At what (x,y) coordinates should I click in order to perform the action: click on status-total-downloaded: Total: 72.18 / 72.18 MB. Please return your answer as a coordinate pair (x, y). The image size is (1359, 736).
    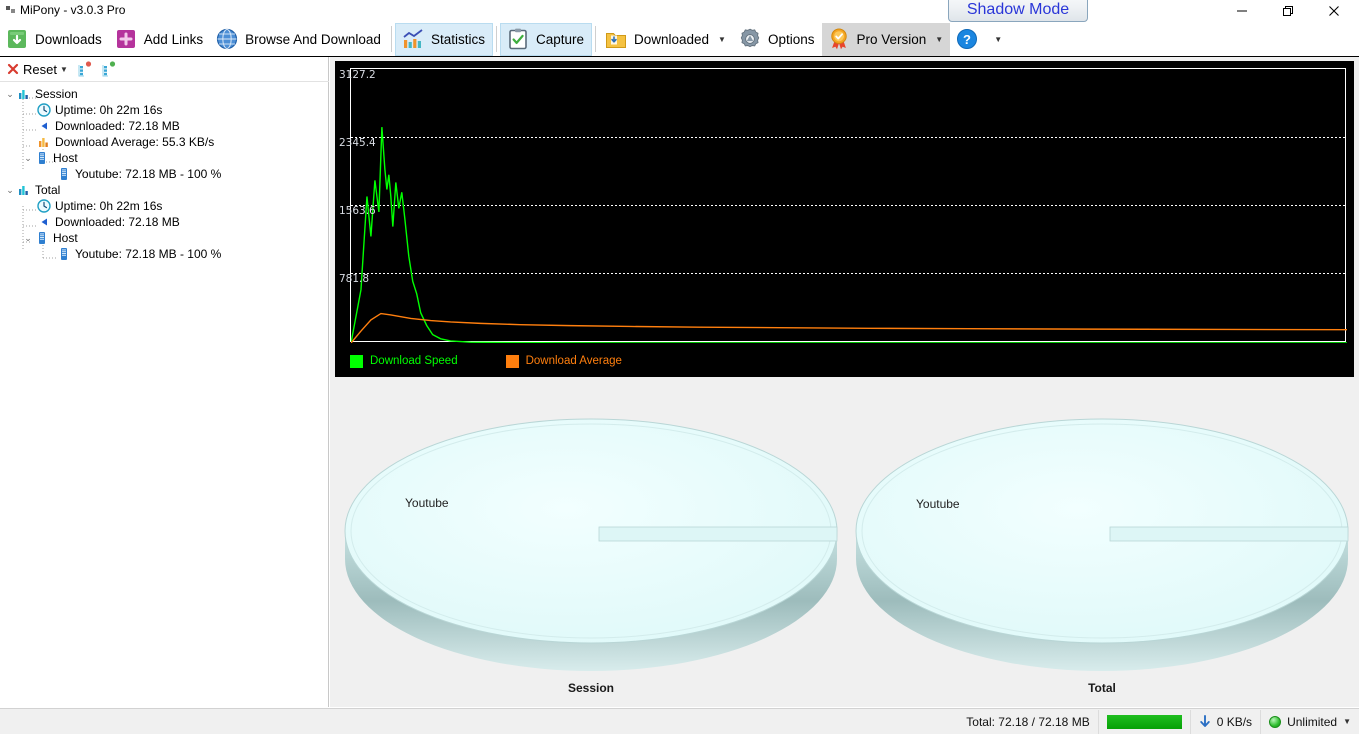
    Looking at the image, I should click on (1028, 721).